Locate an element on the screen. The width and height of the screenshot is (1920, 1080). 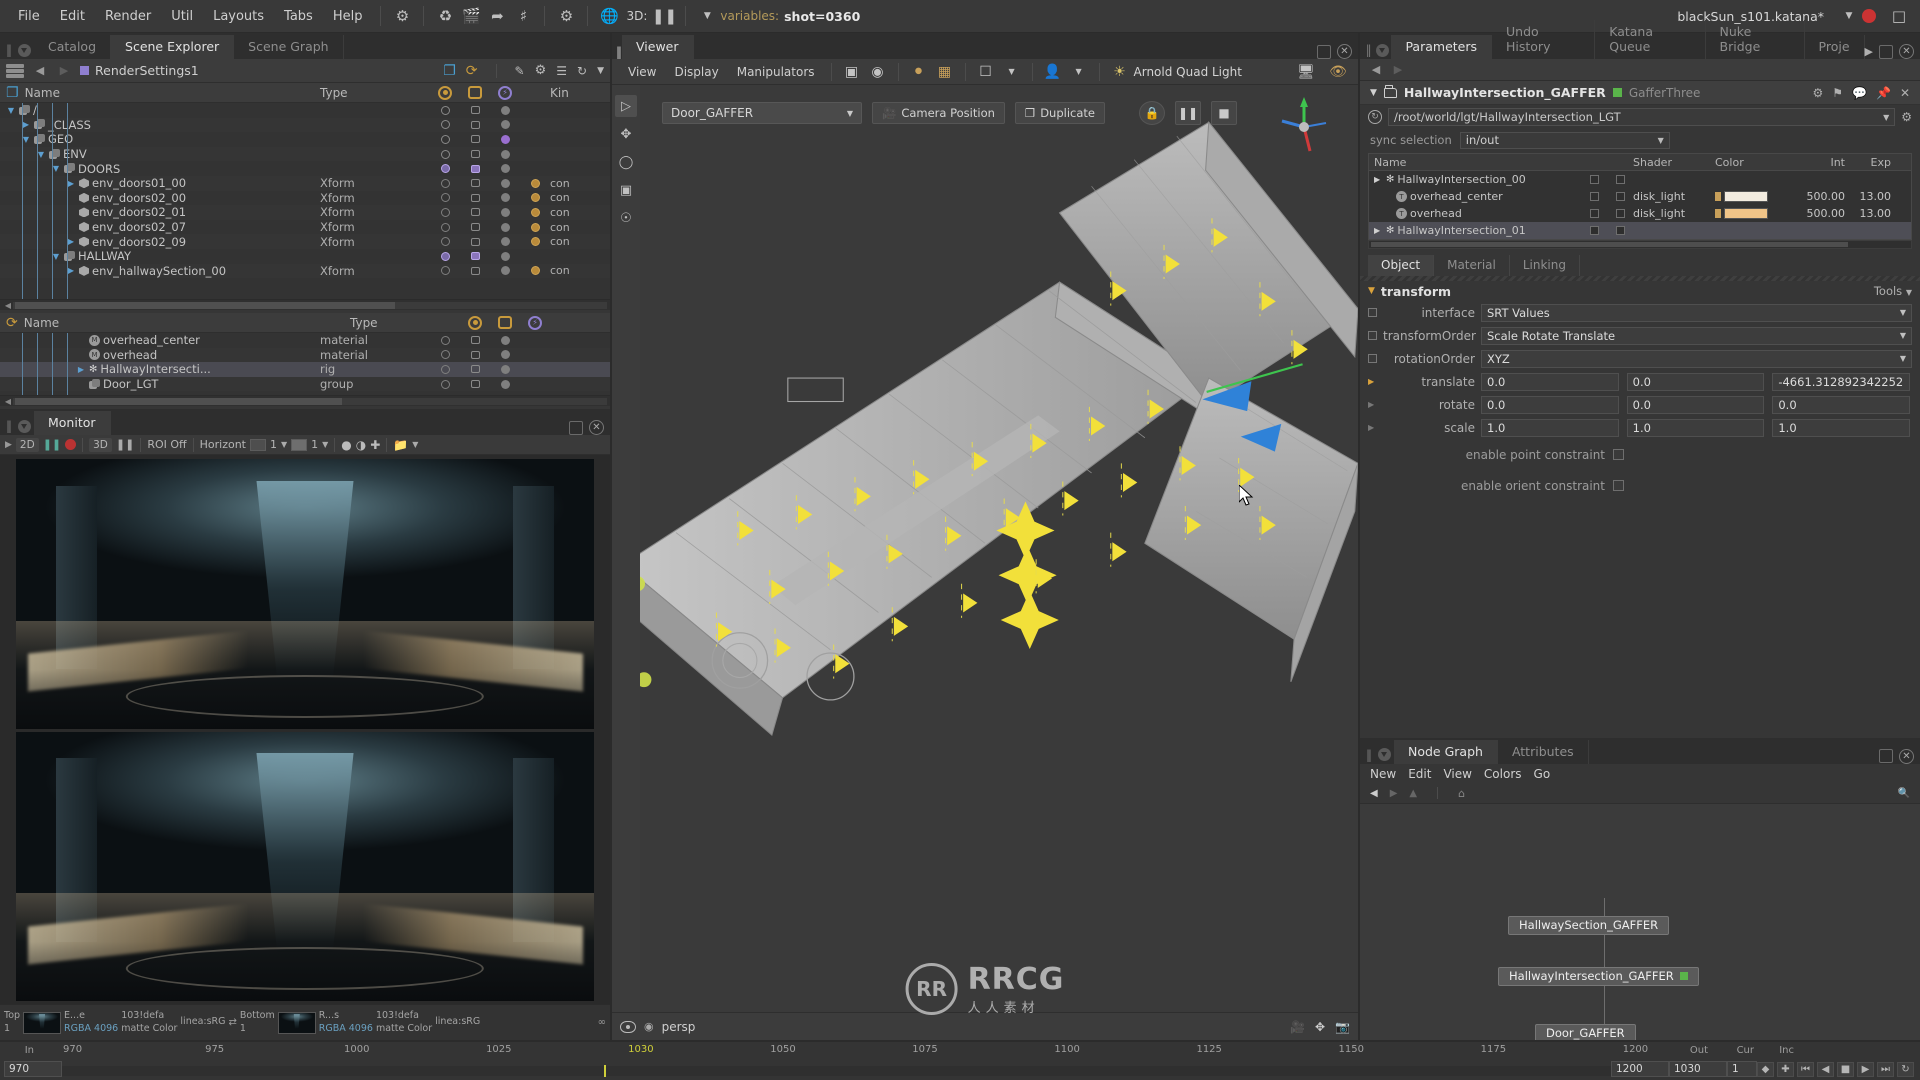
list-twisty-icon: ▶ is located at coordinates (81, 369).